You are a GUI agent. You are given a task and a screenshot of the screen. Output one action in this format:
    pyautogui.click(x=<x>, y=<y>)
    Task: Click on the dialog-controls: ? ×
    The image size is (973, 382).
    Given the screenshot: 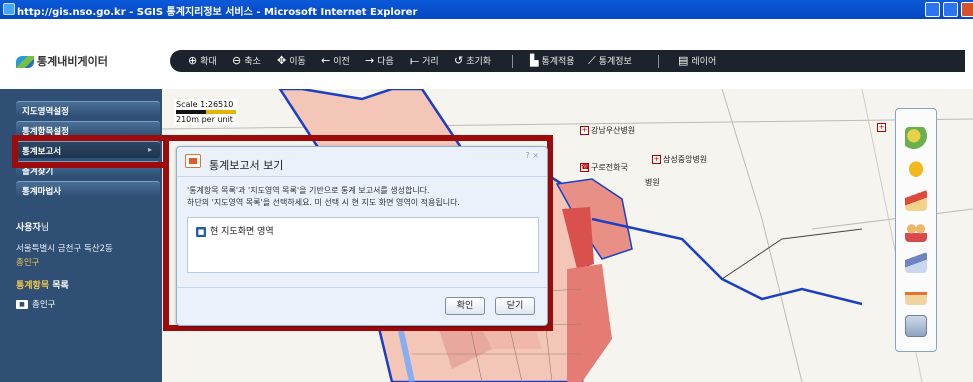 What is the action you would take?
    pyautogui.click(x=533, y=155)
    